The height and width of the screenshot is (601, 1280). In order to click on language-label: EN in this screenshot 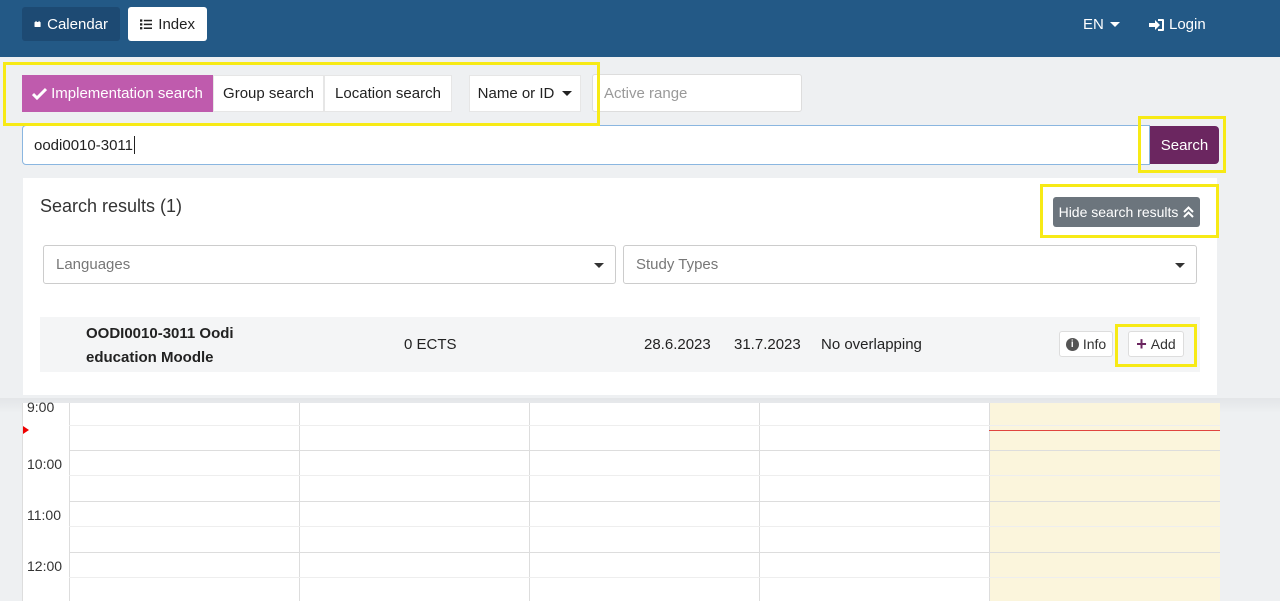, I will do `click(1093, 24)`.